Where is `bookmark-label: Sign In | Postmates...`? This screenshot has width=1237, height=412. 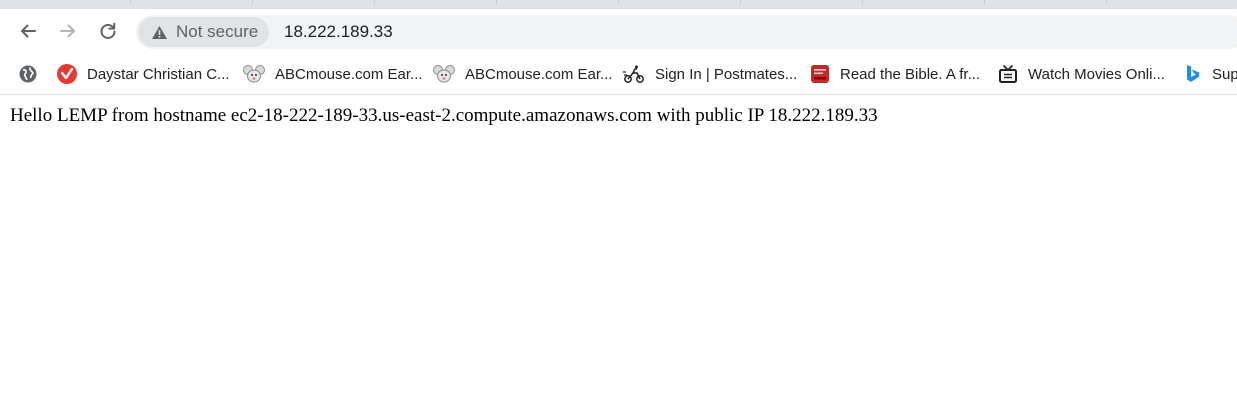
bookmark-label: Sign In | Postmates... is located at coordinates (726, 74).